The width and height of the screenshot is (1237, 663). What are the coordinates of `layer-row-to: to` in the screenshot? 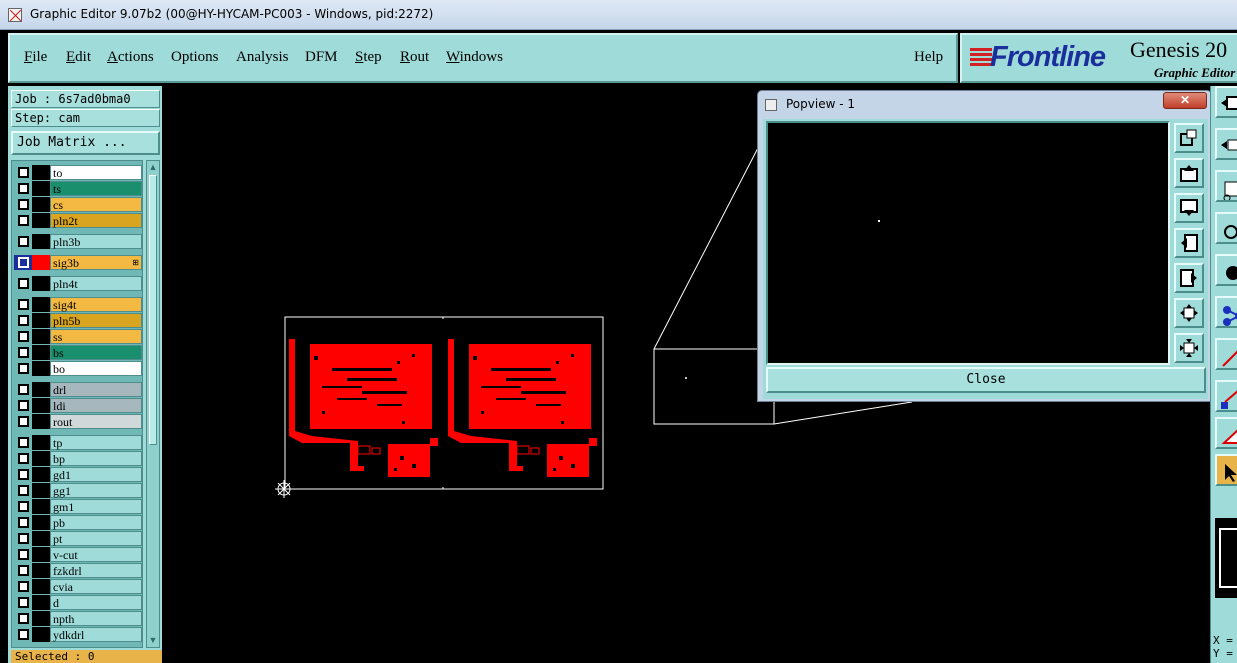 It's located at (78, 172).